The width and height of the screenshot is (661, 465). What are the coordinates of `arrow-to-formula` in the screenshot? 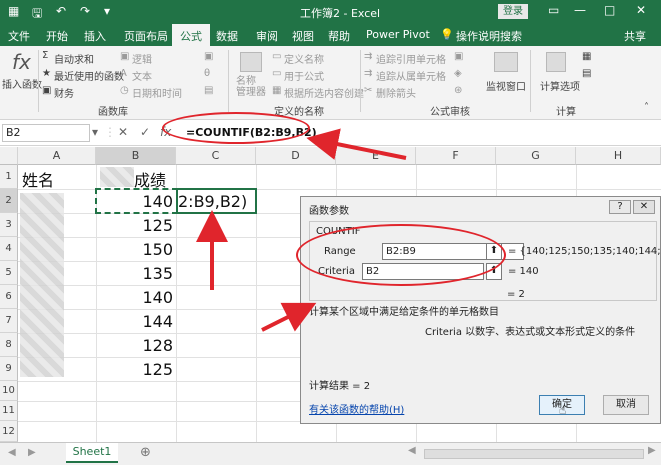 It's located at (356, 144).